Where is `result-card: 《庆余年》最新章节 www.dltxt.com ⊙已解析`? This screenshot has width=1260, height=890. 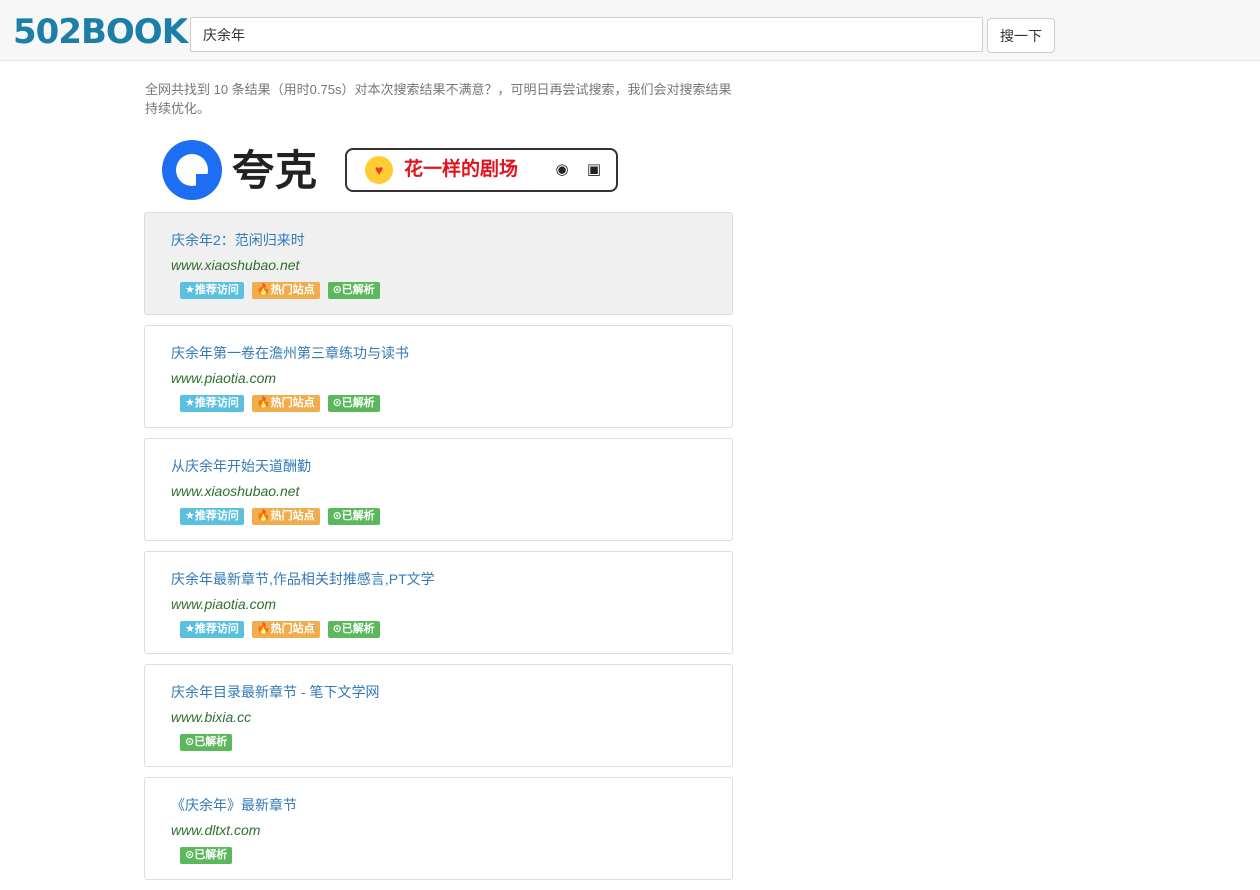 result-card: 《庆余年》最新章节 www.dltxt.com ⊙已解析 is located at coordinates (438, 828).